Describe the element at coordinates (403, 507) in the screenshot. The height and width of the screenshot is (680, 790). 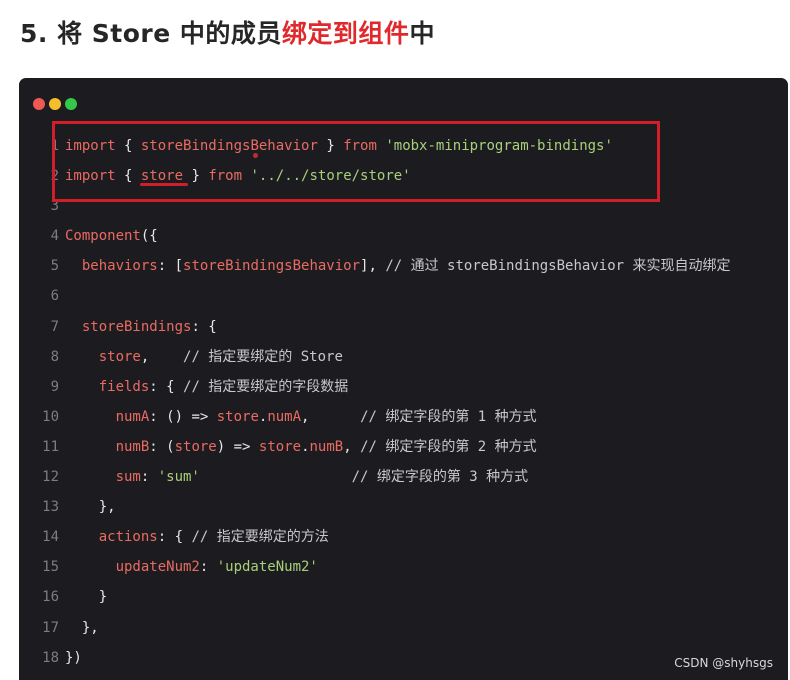
I see `code-line: 13 },` at that location.